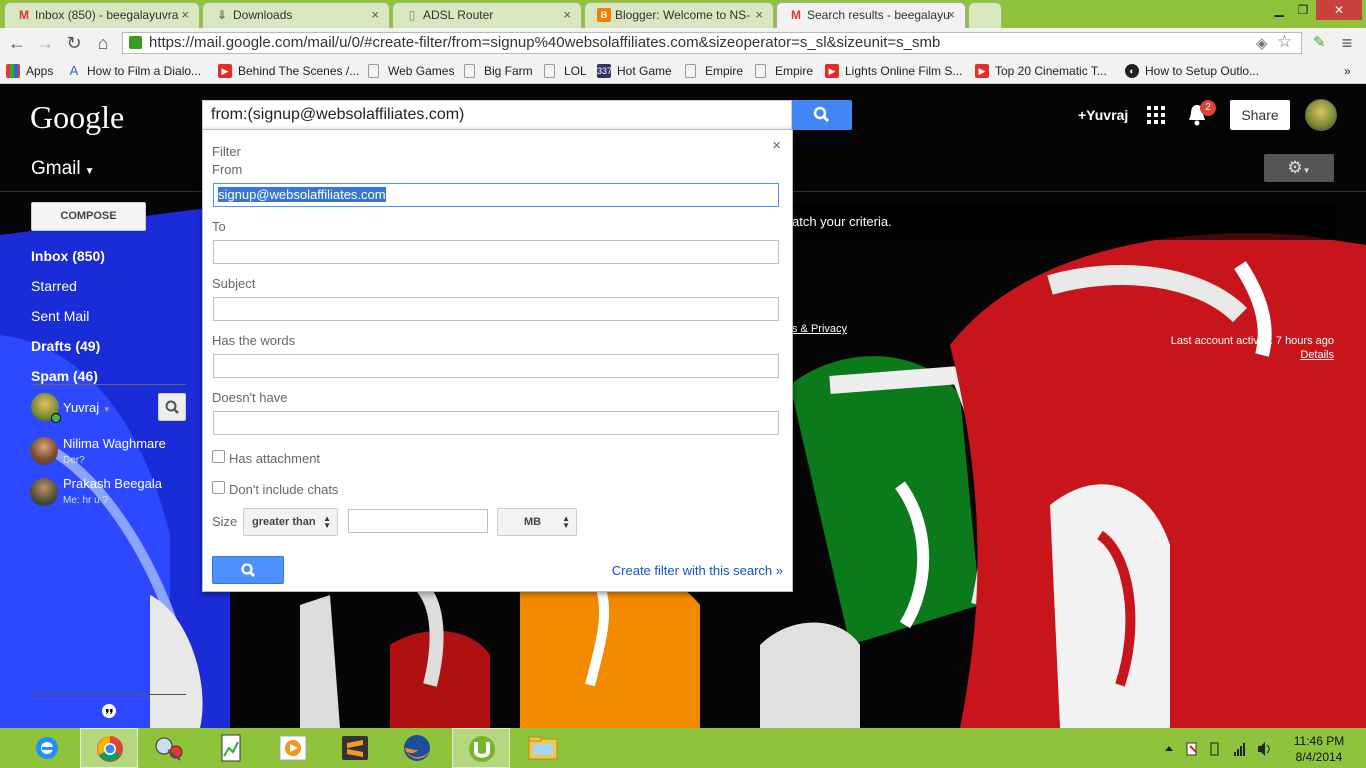 This screenshot has width=1366, height=768. What do you see at coordinates (109, 712) in the screenshot?
I see `hangouts-icon` at bounding box center [109, 712].